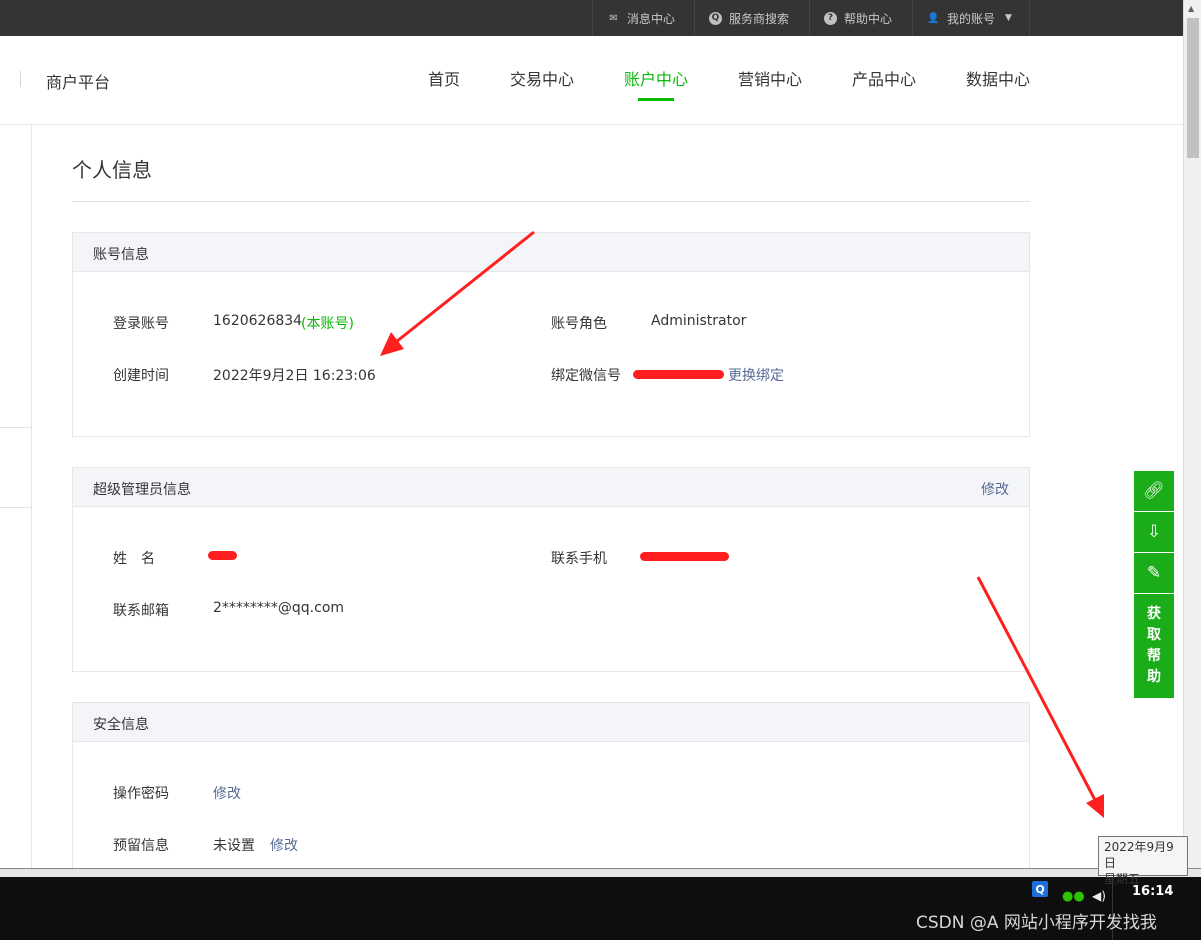 The width and height of the screenshot is (1201, 940). I want to click on nav-data: 数据中心, so click(998, 78).